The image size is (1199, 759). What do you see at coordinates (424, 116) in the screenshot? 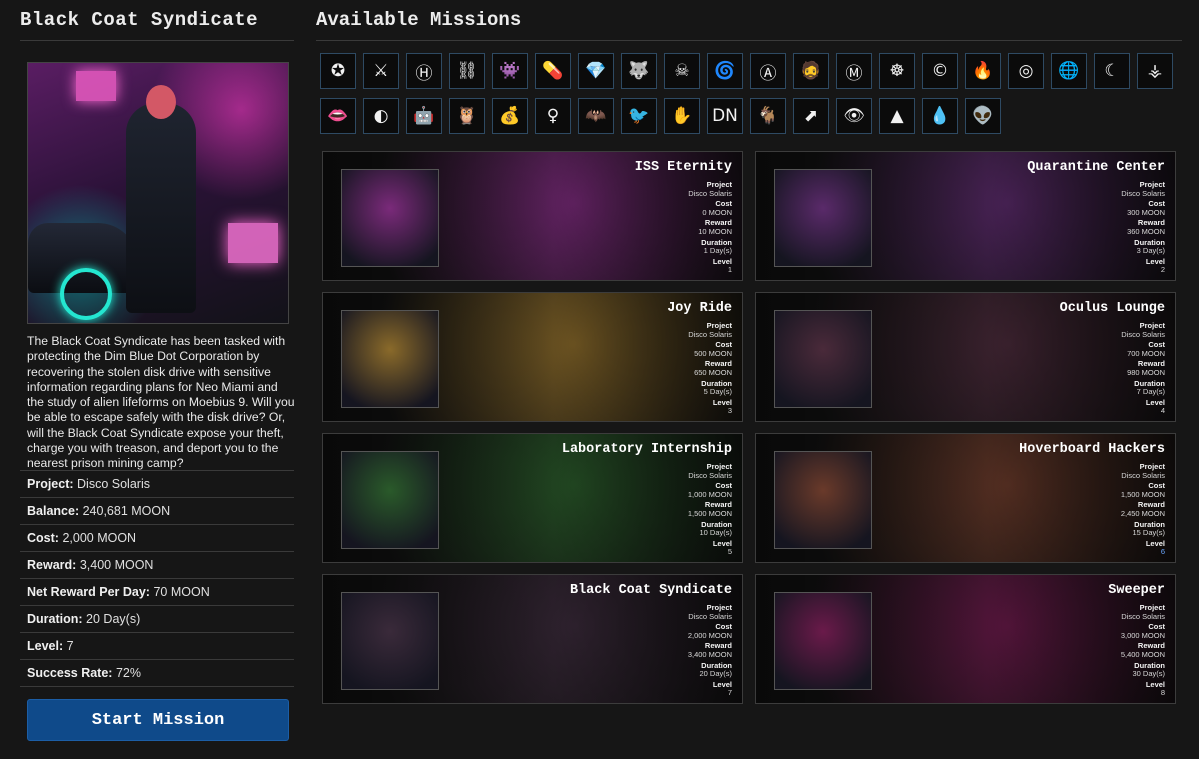
I see `mech-head-icon: 🤖` at bounding box center [424, 116].